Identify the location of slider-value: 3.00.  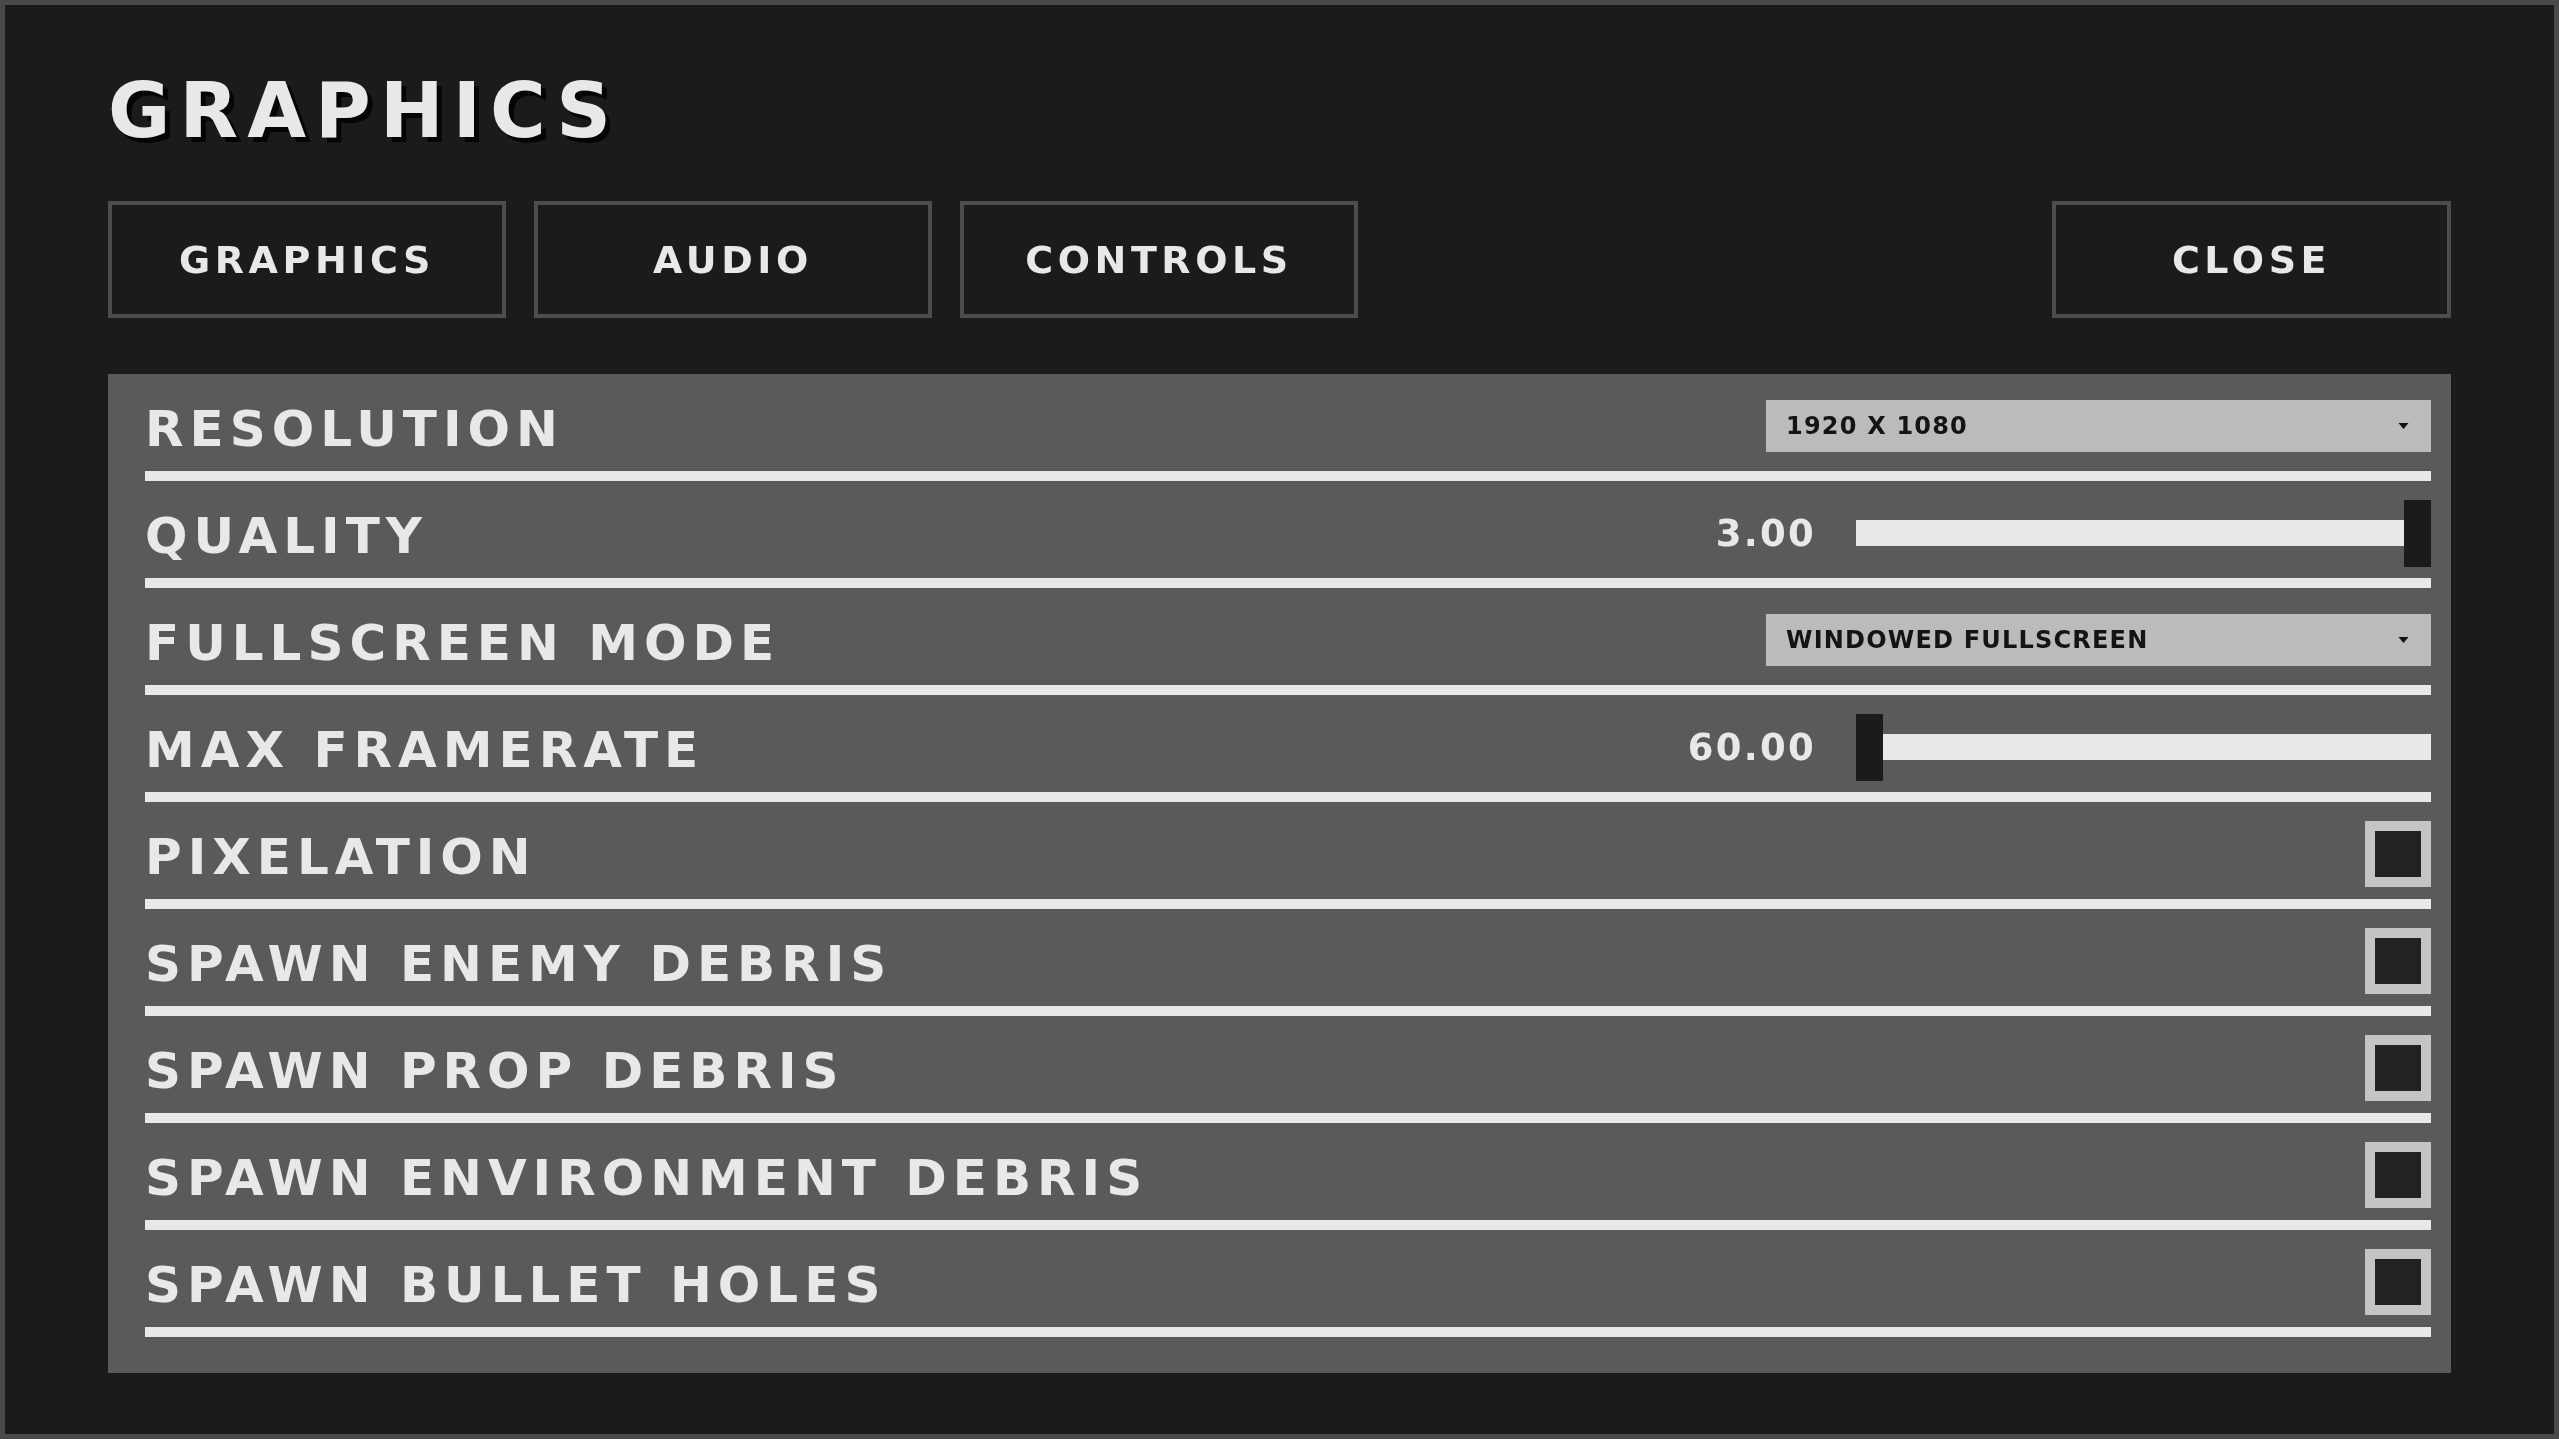
(1765, 533).